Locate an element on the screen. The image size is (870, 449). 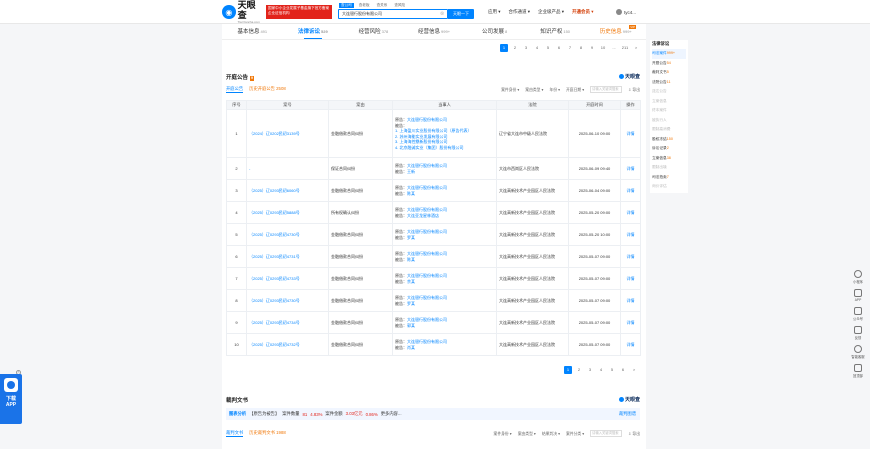
nav-item: 合作通道 ▾ is located at coordinates (520, 12).